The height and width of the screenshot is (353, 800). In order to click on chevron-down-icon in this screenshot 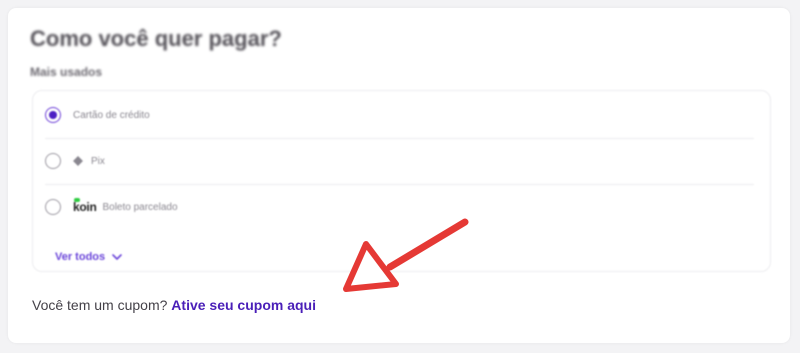, I will do `click(117, 257)`.